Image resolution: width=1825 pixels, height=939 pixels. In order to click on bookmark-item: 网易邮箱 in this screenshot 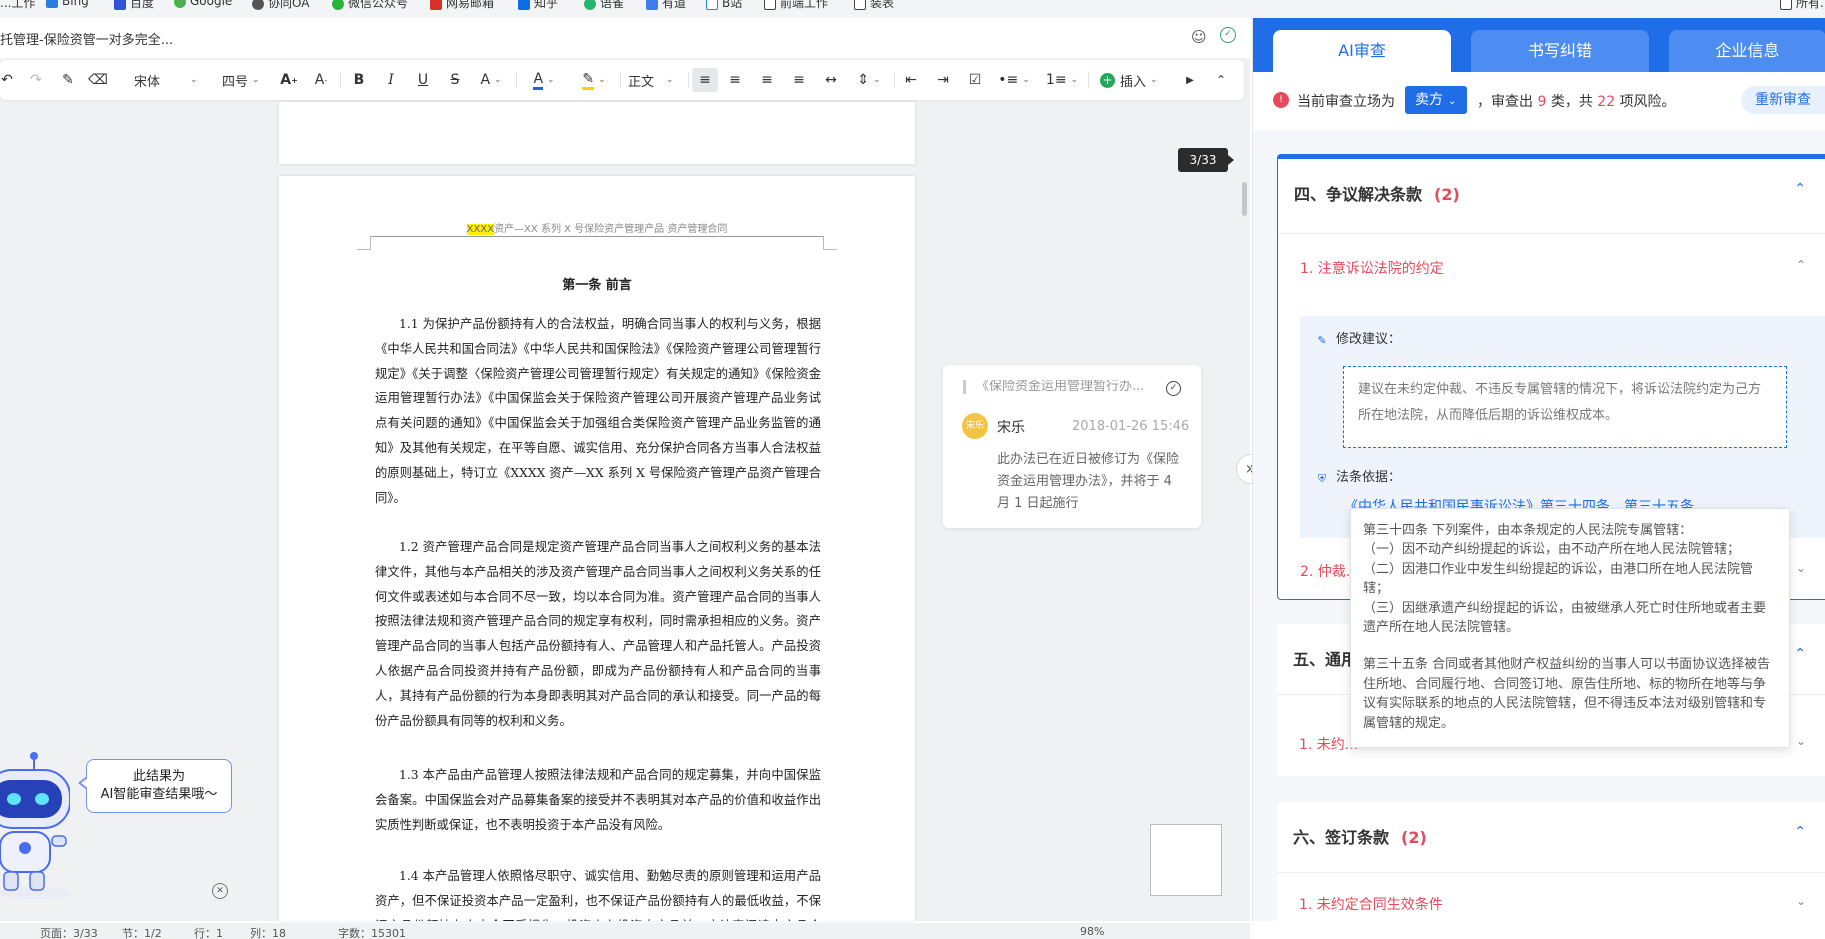, I will do `click(462, 5)`.